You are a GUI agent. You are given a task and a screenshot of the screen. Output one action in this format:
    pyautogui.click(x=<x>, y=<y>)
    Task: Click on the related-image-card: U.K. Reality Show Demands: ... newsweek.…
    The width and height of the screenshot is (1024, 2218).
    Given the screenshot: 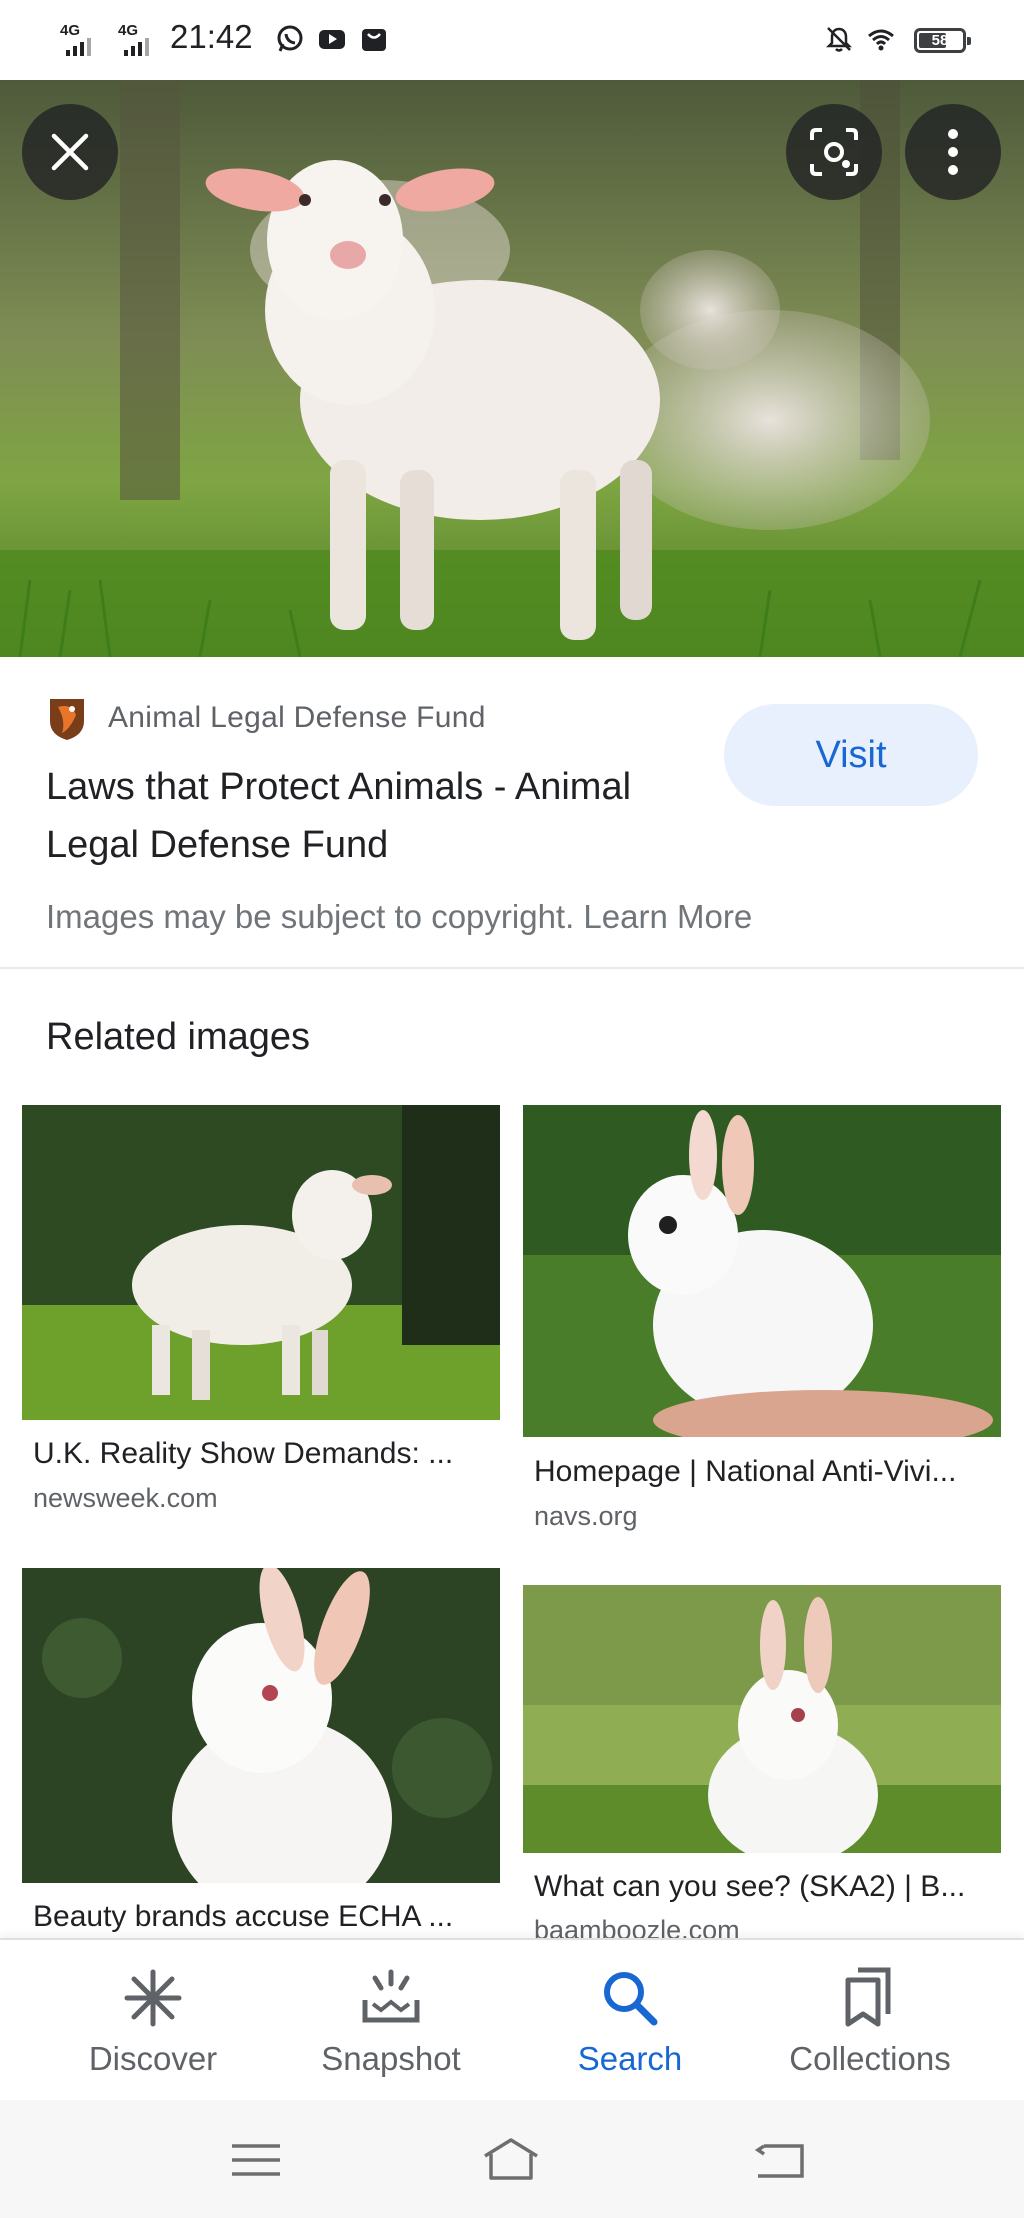 What is the action you would take?
    pyautogui.click(x=261, y=1315)
    